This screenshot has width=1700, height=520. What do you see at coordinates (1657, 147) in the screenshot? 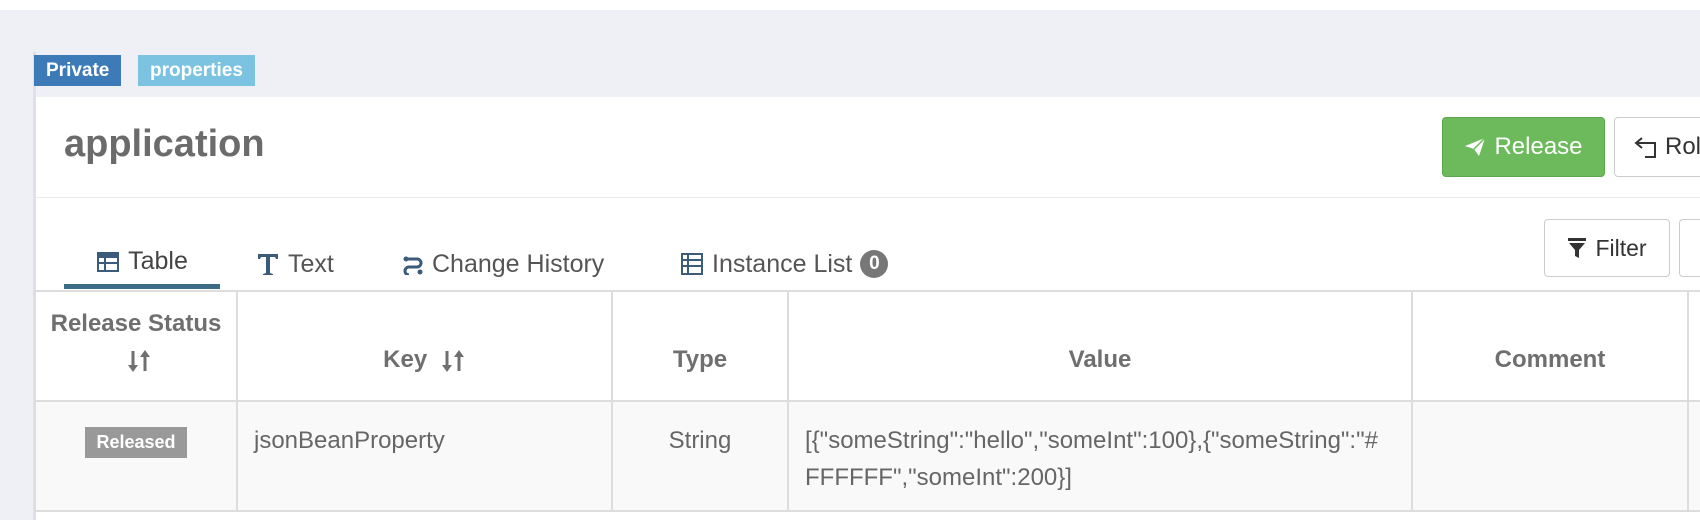
I see `rollback-button: Rol` at bounding box center [1657, 147].